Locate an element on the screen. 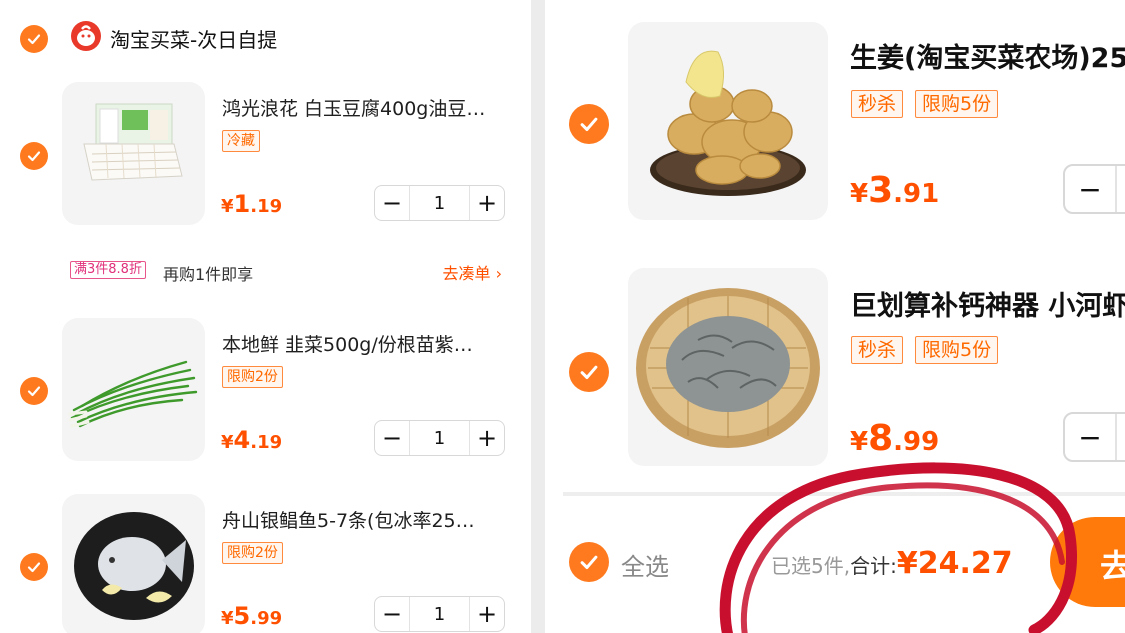  item-price: ¥4.19 is located at coordinates (251, 440).